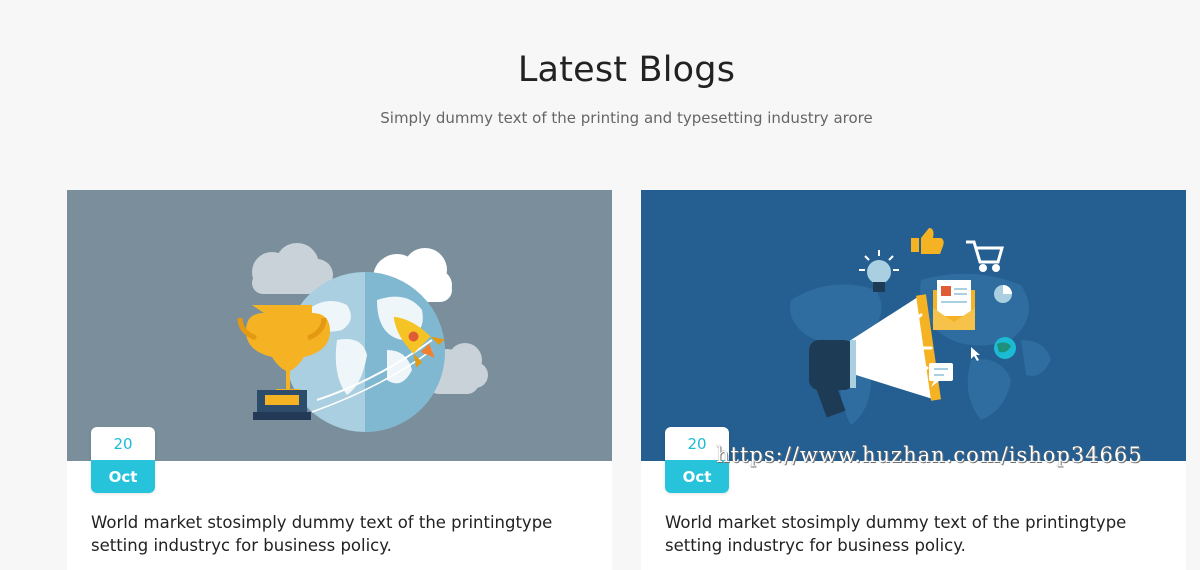 Image resolution: width=1200 pixels, height=570 pixels. I want to click on trophy-globe-rocket-icon, so click(362, 337).